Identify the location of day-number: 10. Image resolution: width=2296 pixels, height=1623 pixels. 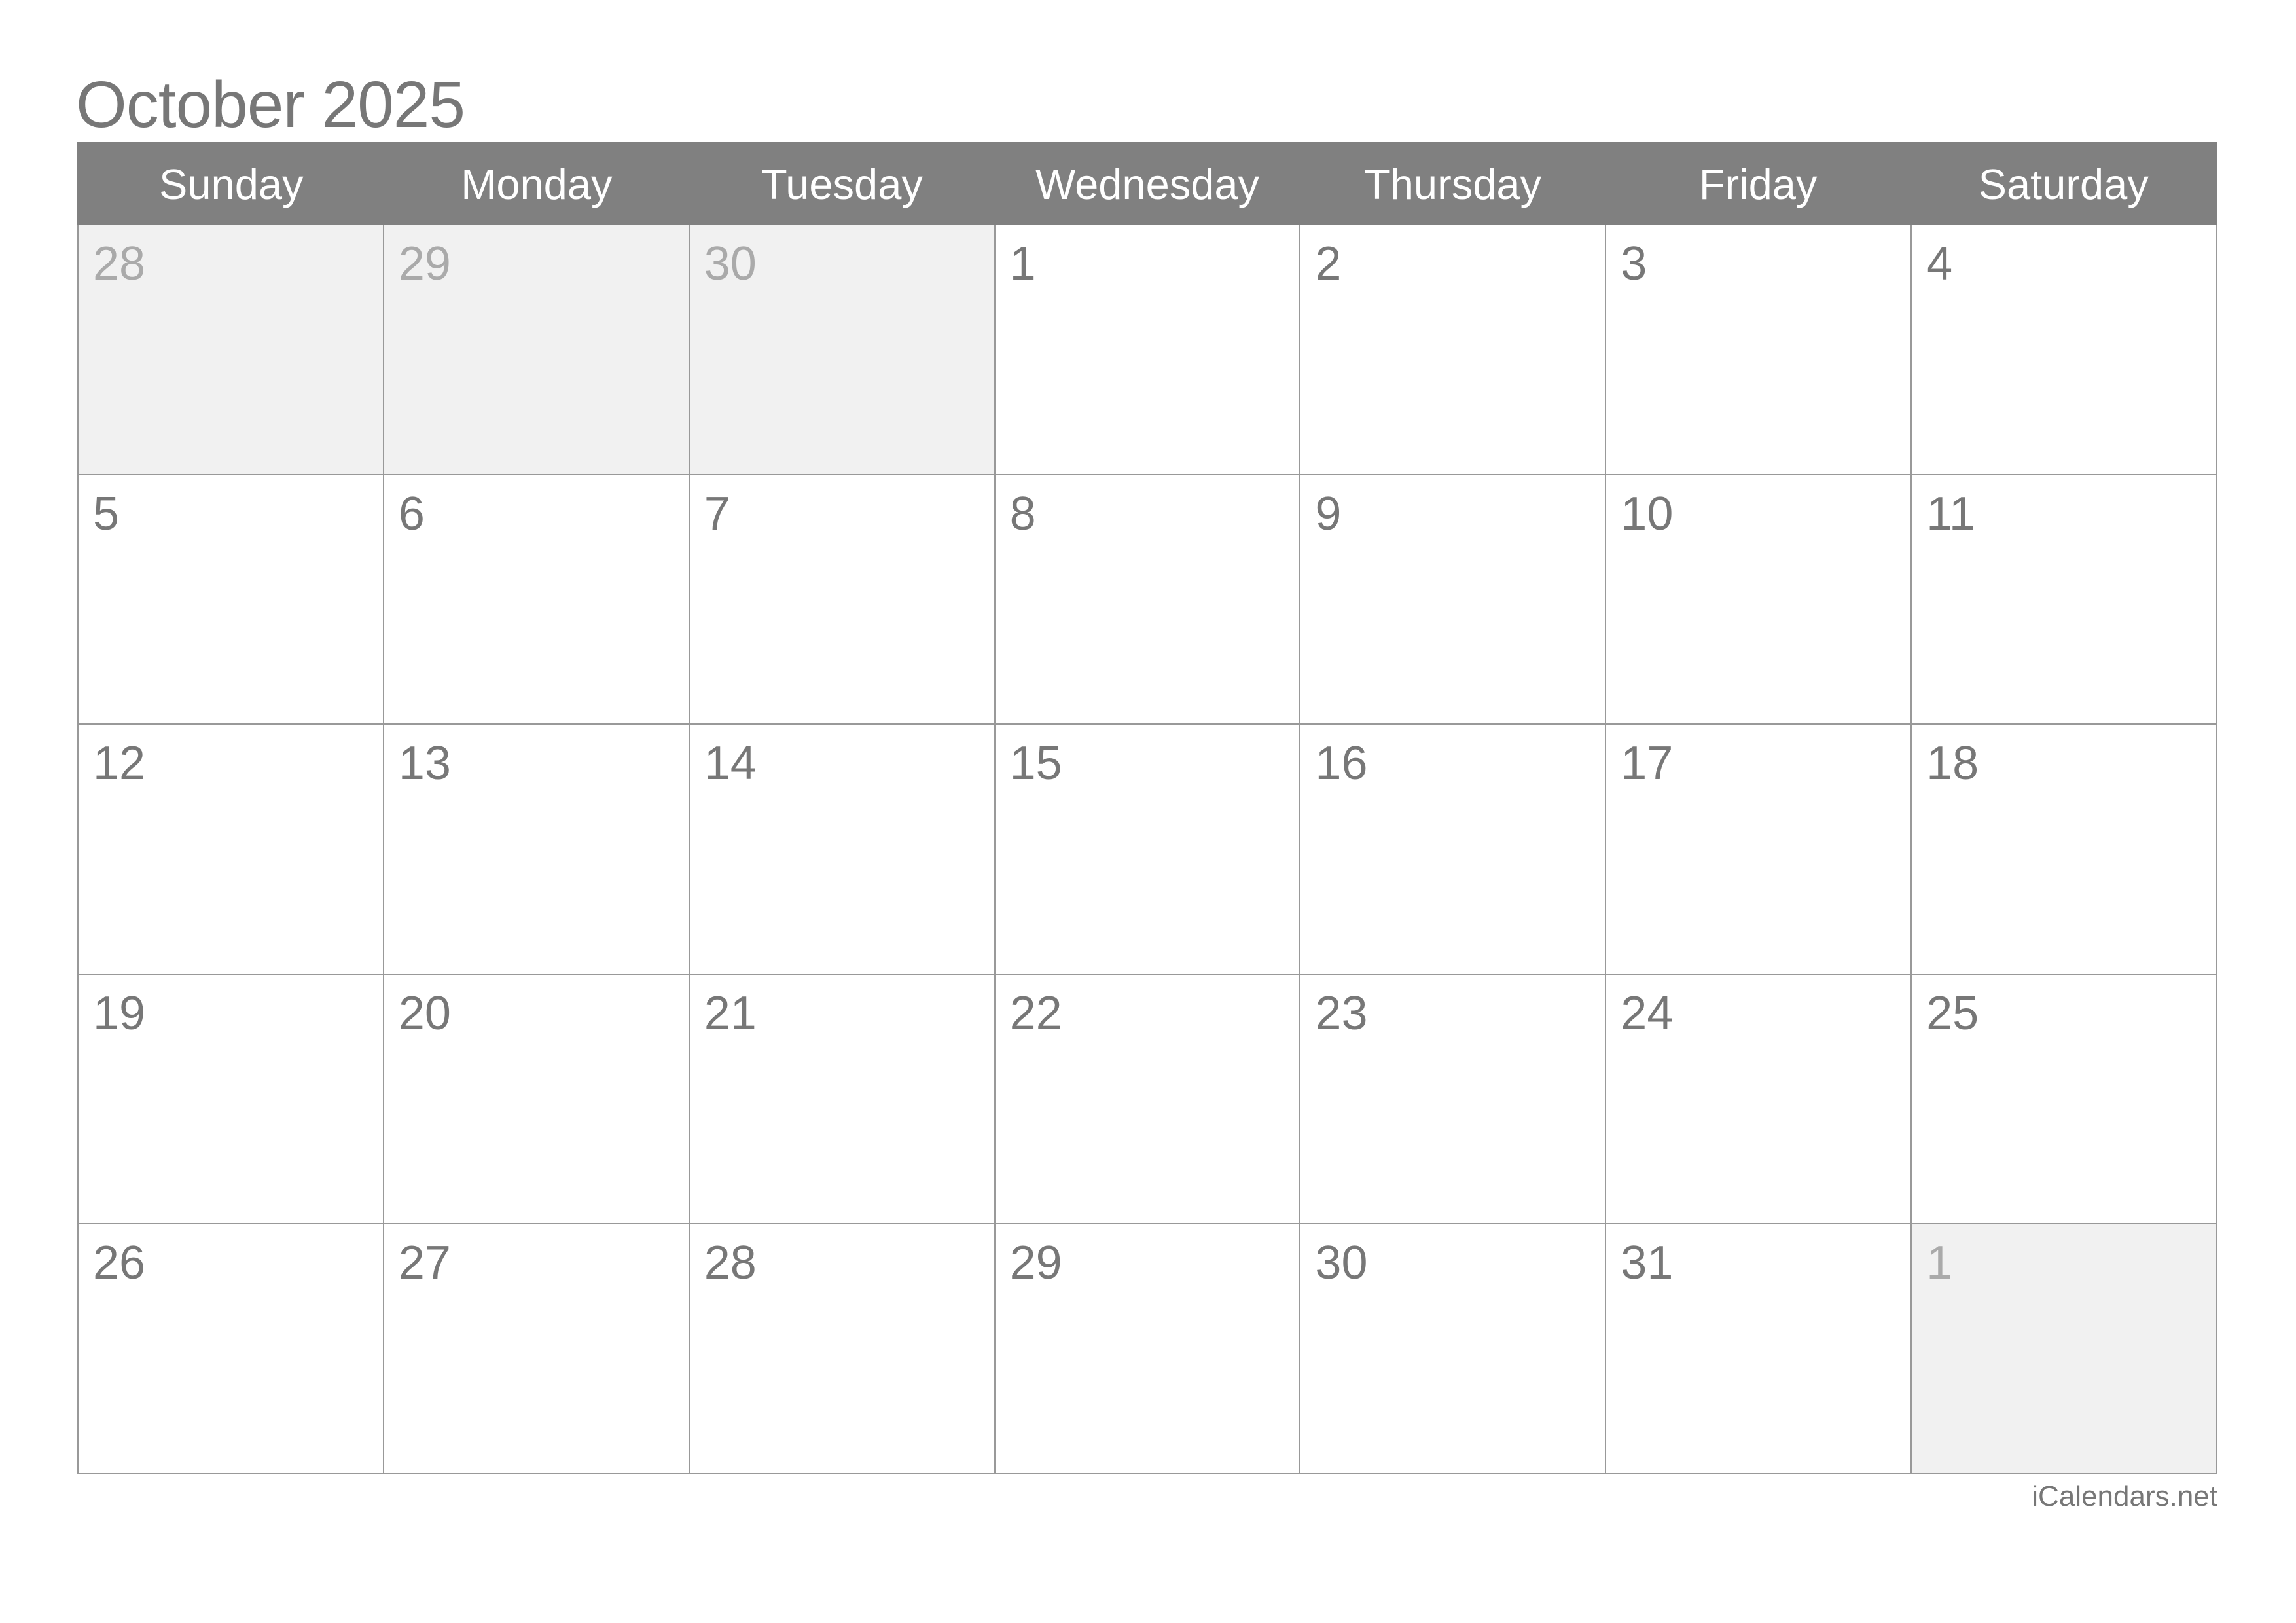
(1647, 513).